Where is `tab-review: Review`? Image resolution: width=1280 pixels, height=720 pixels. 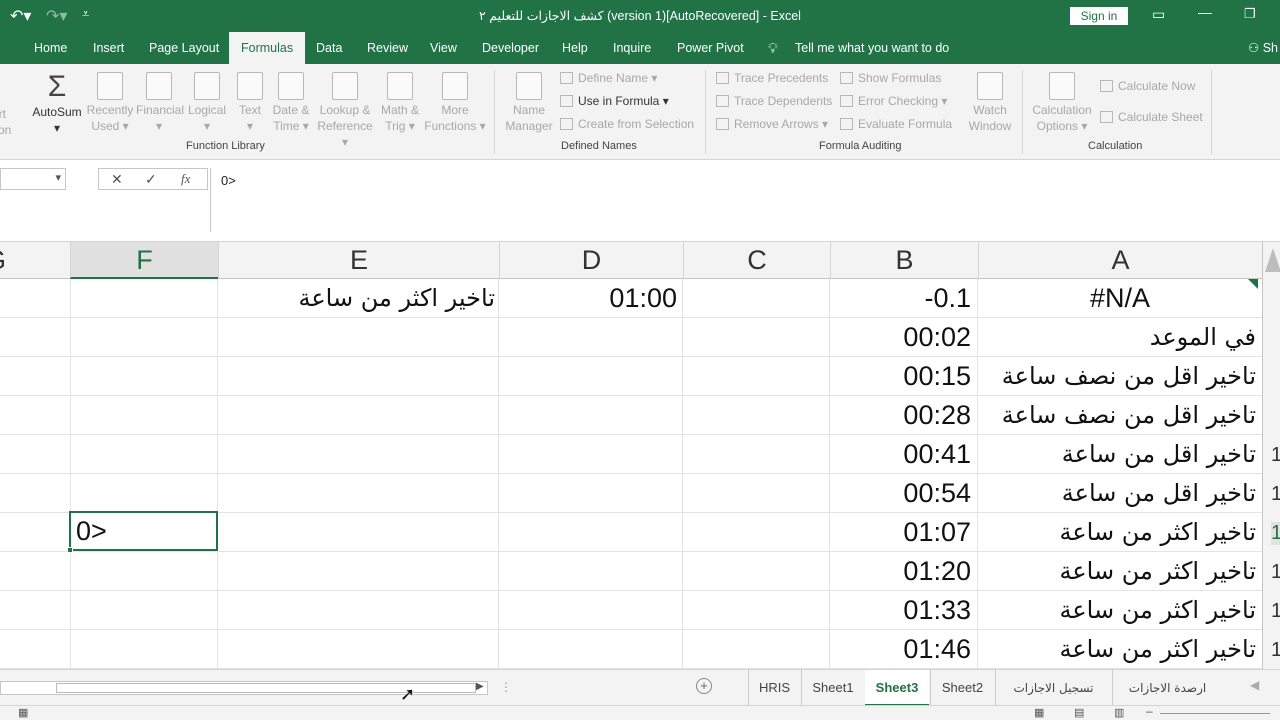 tab-review: Review is located at coordinates (387, 48).